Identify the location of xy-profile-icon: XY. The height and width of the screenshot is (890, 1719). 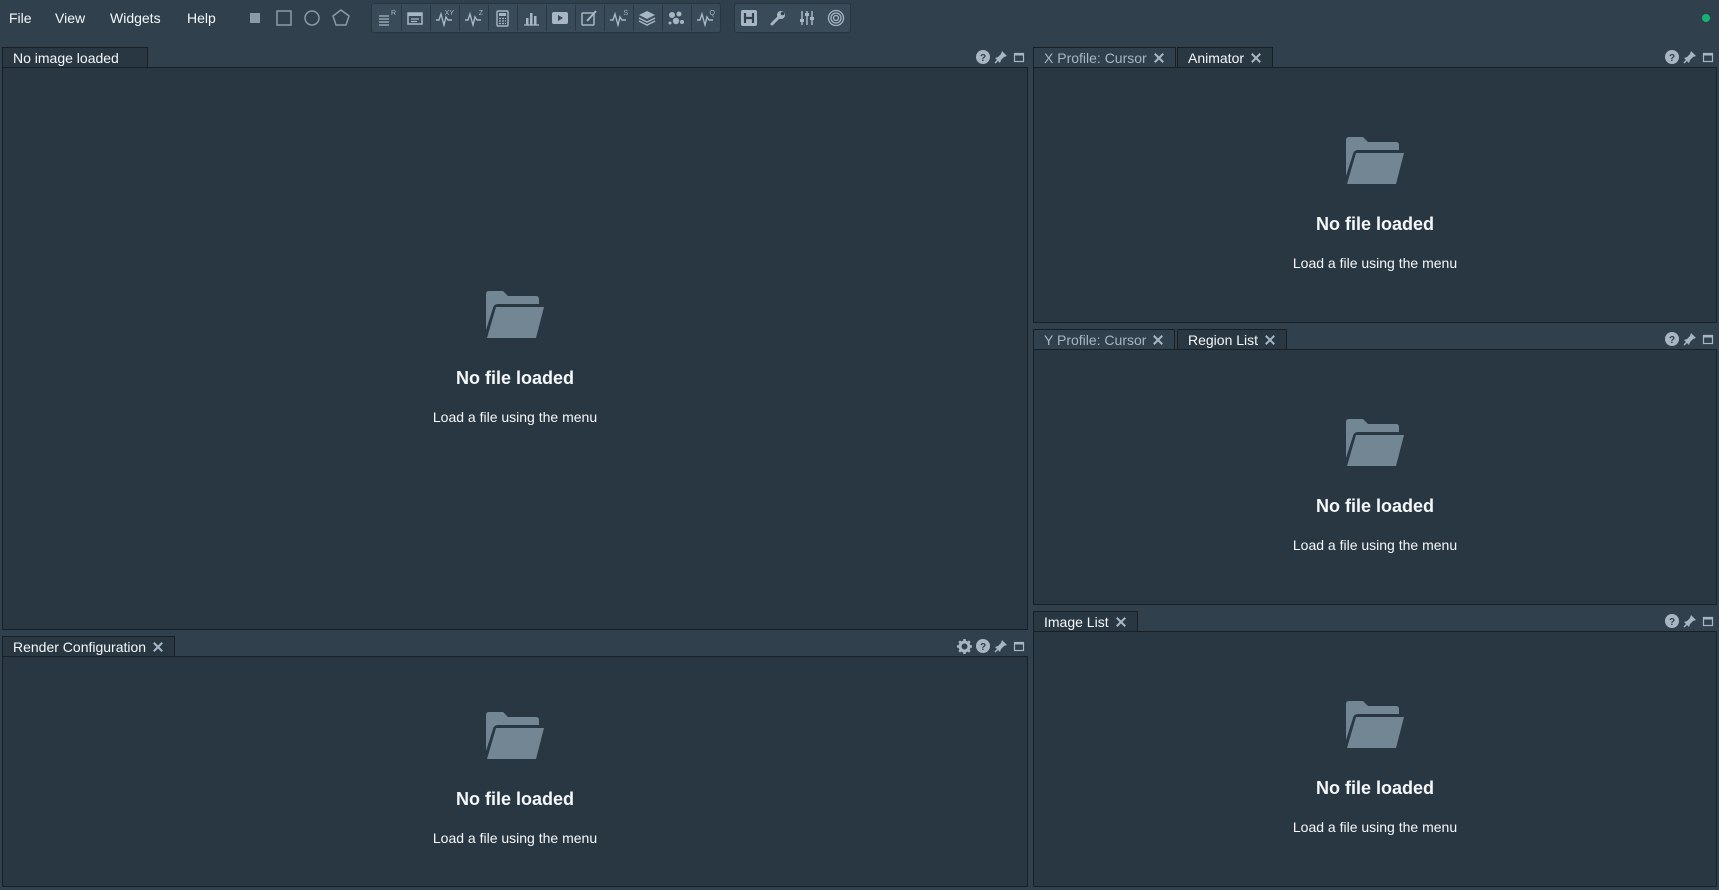
(444, 18).